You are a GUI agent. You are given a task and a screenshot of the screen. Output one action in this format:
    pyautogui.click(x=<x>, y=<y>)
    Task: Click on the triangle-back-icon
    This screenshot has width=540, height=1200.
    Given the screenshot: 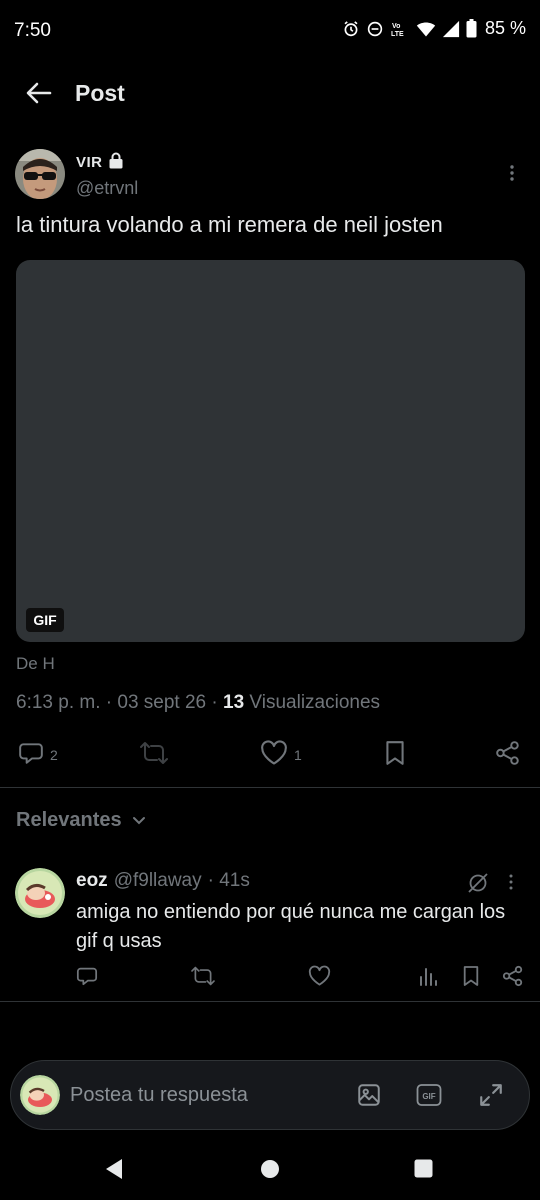 What is the action you would take?
    pyautogui.click(x=114, y=1171)
    